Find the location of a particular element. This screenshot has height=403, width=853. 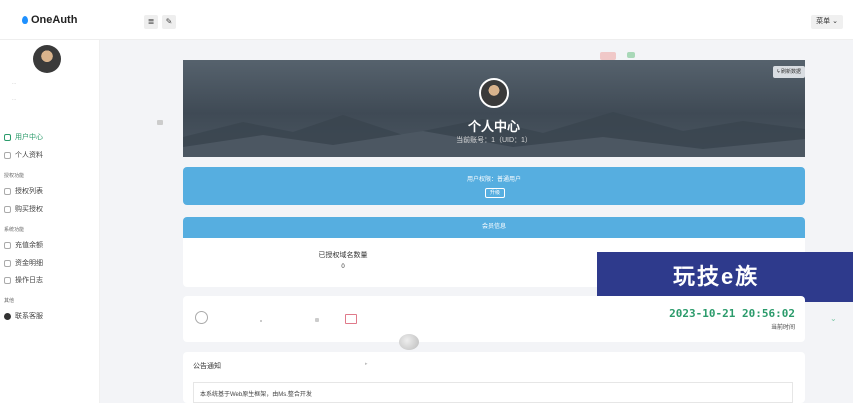

sidebar-item-label: 联系客服 is located at coordinates (29, 316).